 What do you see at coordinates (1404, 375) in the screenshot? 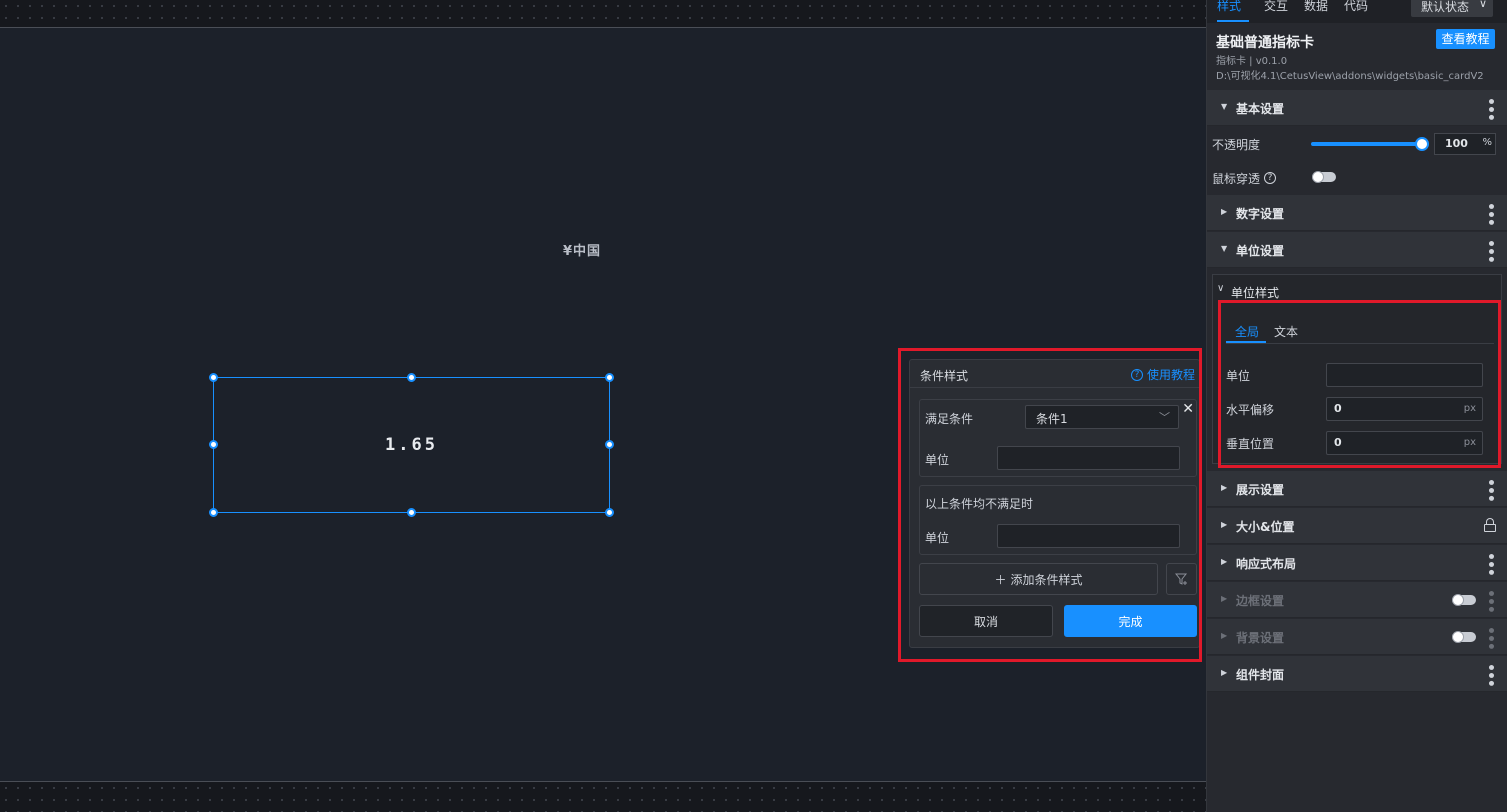
I see `unit-input` at bounding box center [1404, 375].